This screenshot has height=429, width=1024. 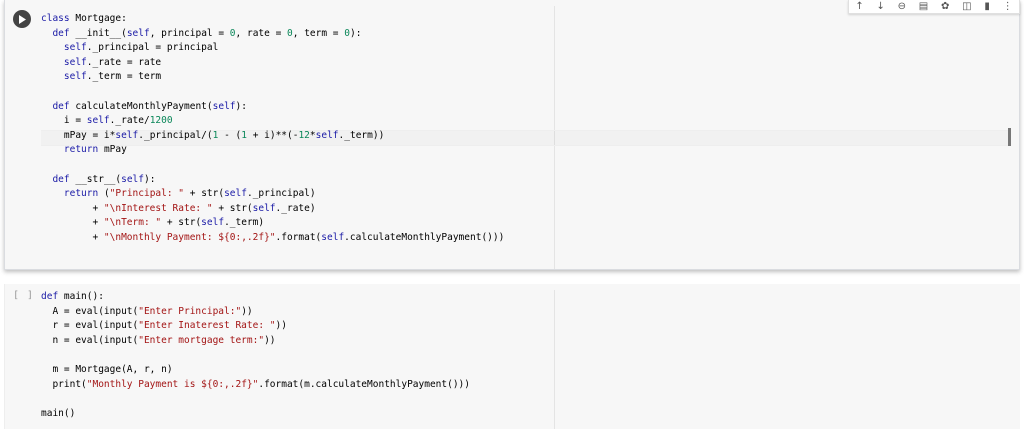 What do you see at coordinates (141, 48) in the screenshot?
I see `code-line: self._principal = principal` at bounding box center [141, 48].